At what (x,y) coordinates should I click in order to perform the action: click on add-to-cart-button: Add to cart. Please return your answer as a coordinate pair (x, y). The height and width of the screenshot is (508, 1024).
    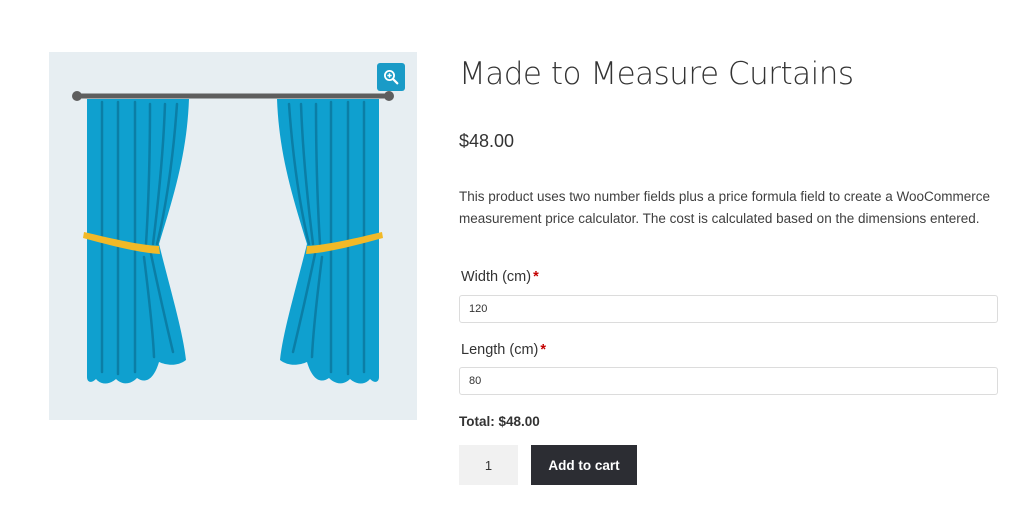
    Looking at the image, I should click on (584, 465).